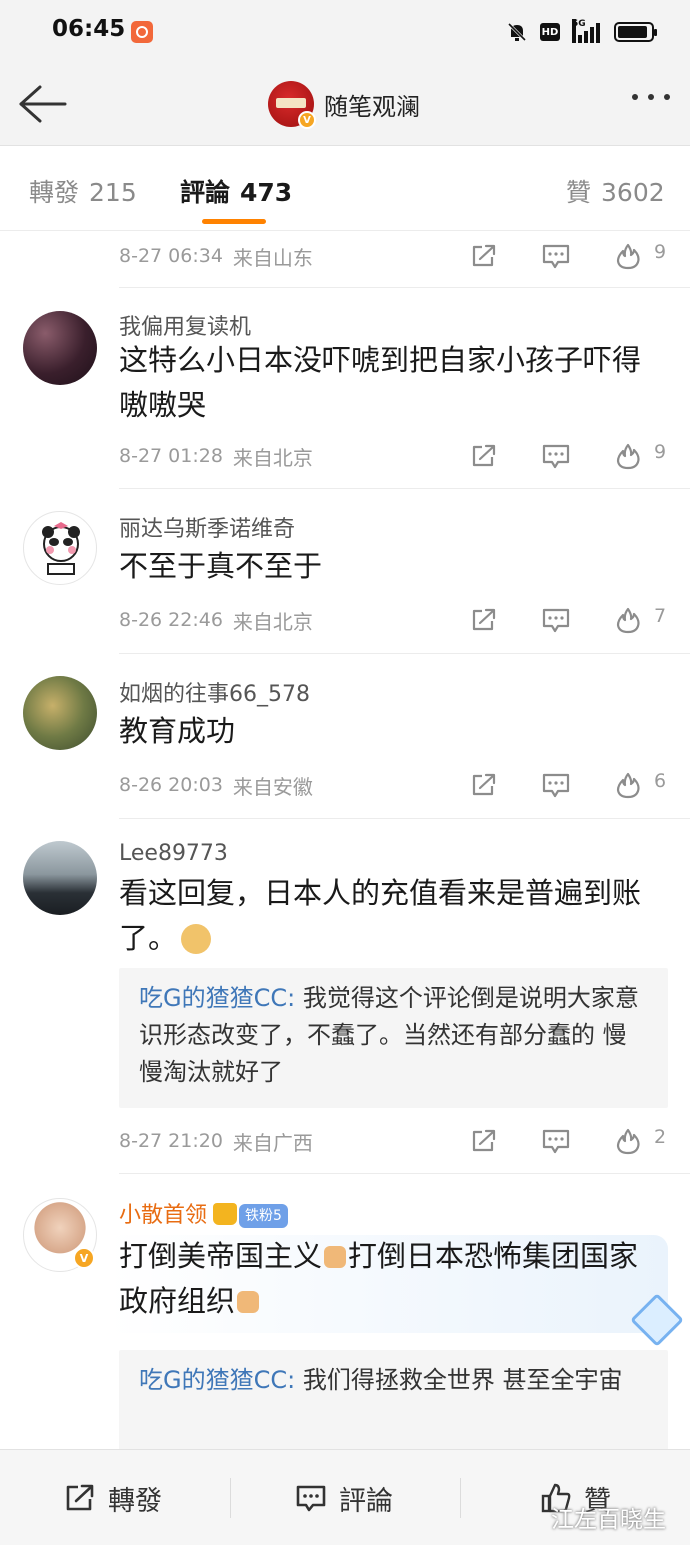  What do you see at coordinates (660, 781) in the screenshot?
I see `like-count: 6` at bounding box center [660, 781].